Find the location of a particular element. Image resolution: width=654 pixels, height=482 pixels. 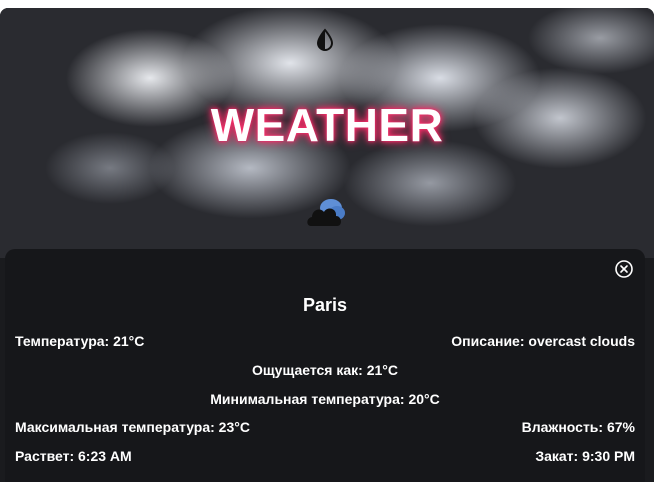

max-temp-text: Максимальная температура: 23°C is located at coordinates (132, 427).